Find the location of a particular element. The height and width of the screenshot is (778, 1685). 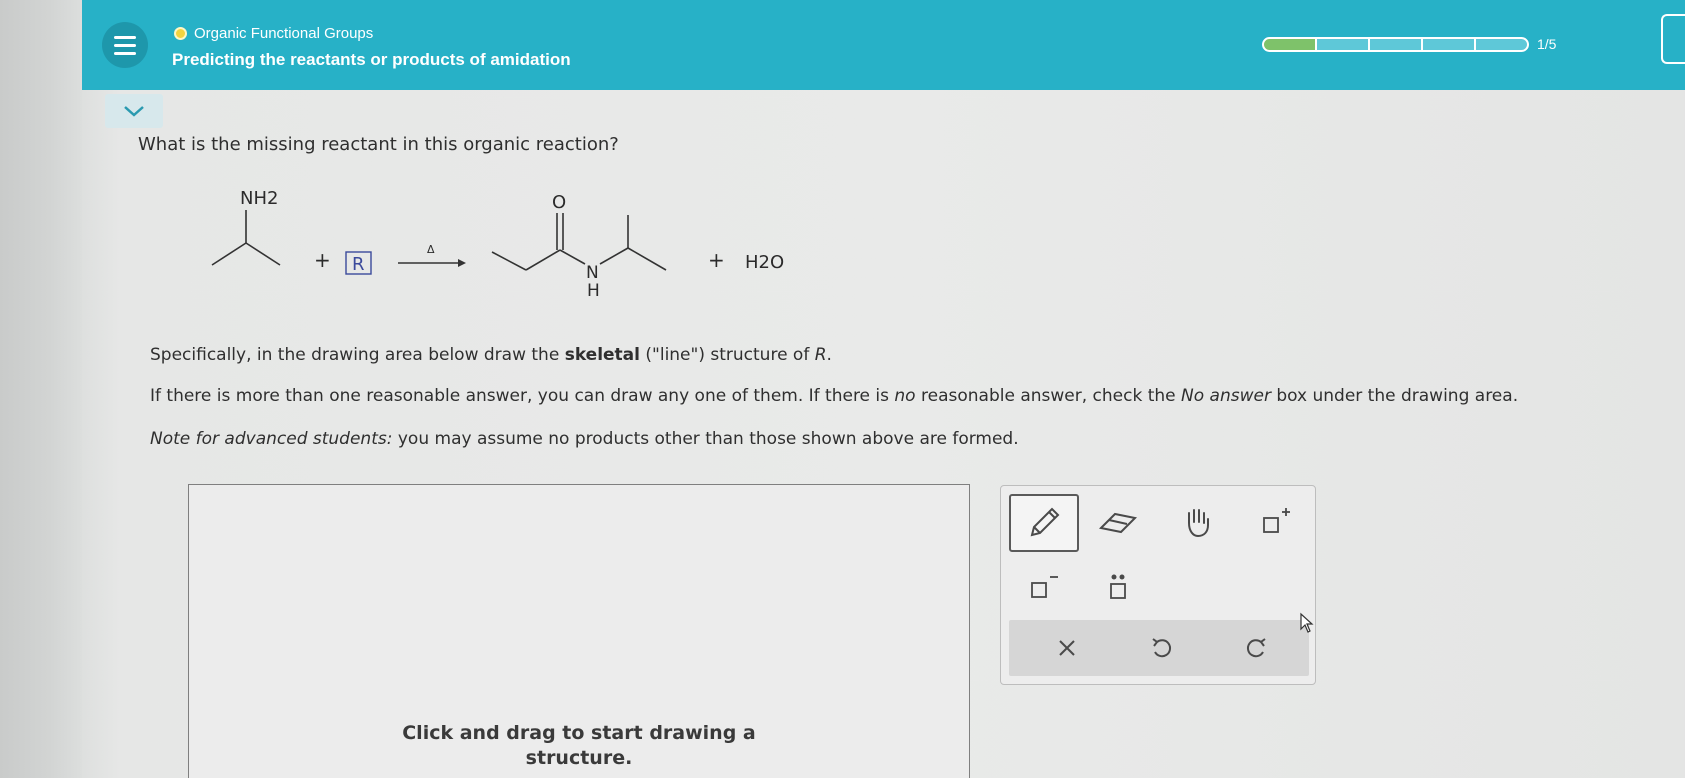

amine-label: NH2 is located at coordinates (259, 198).